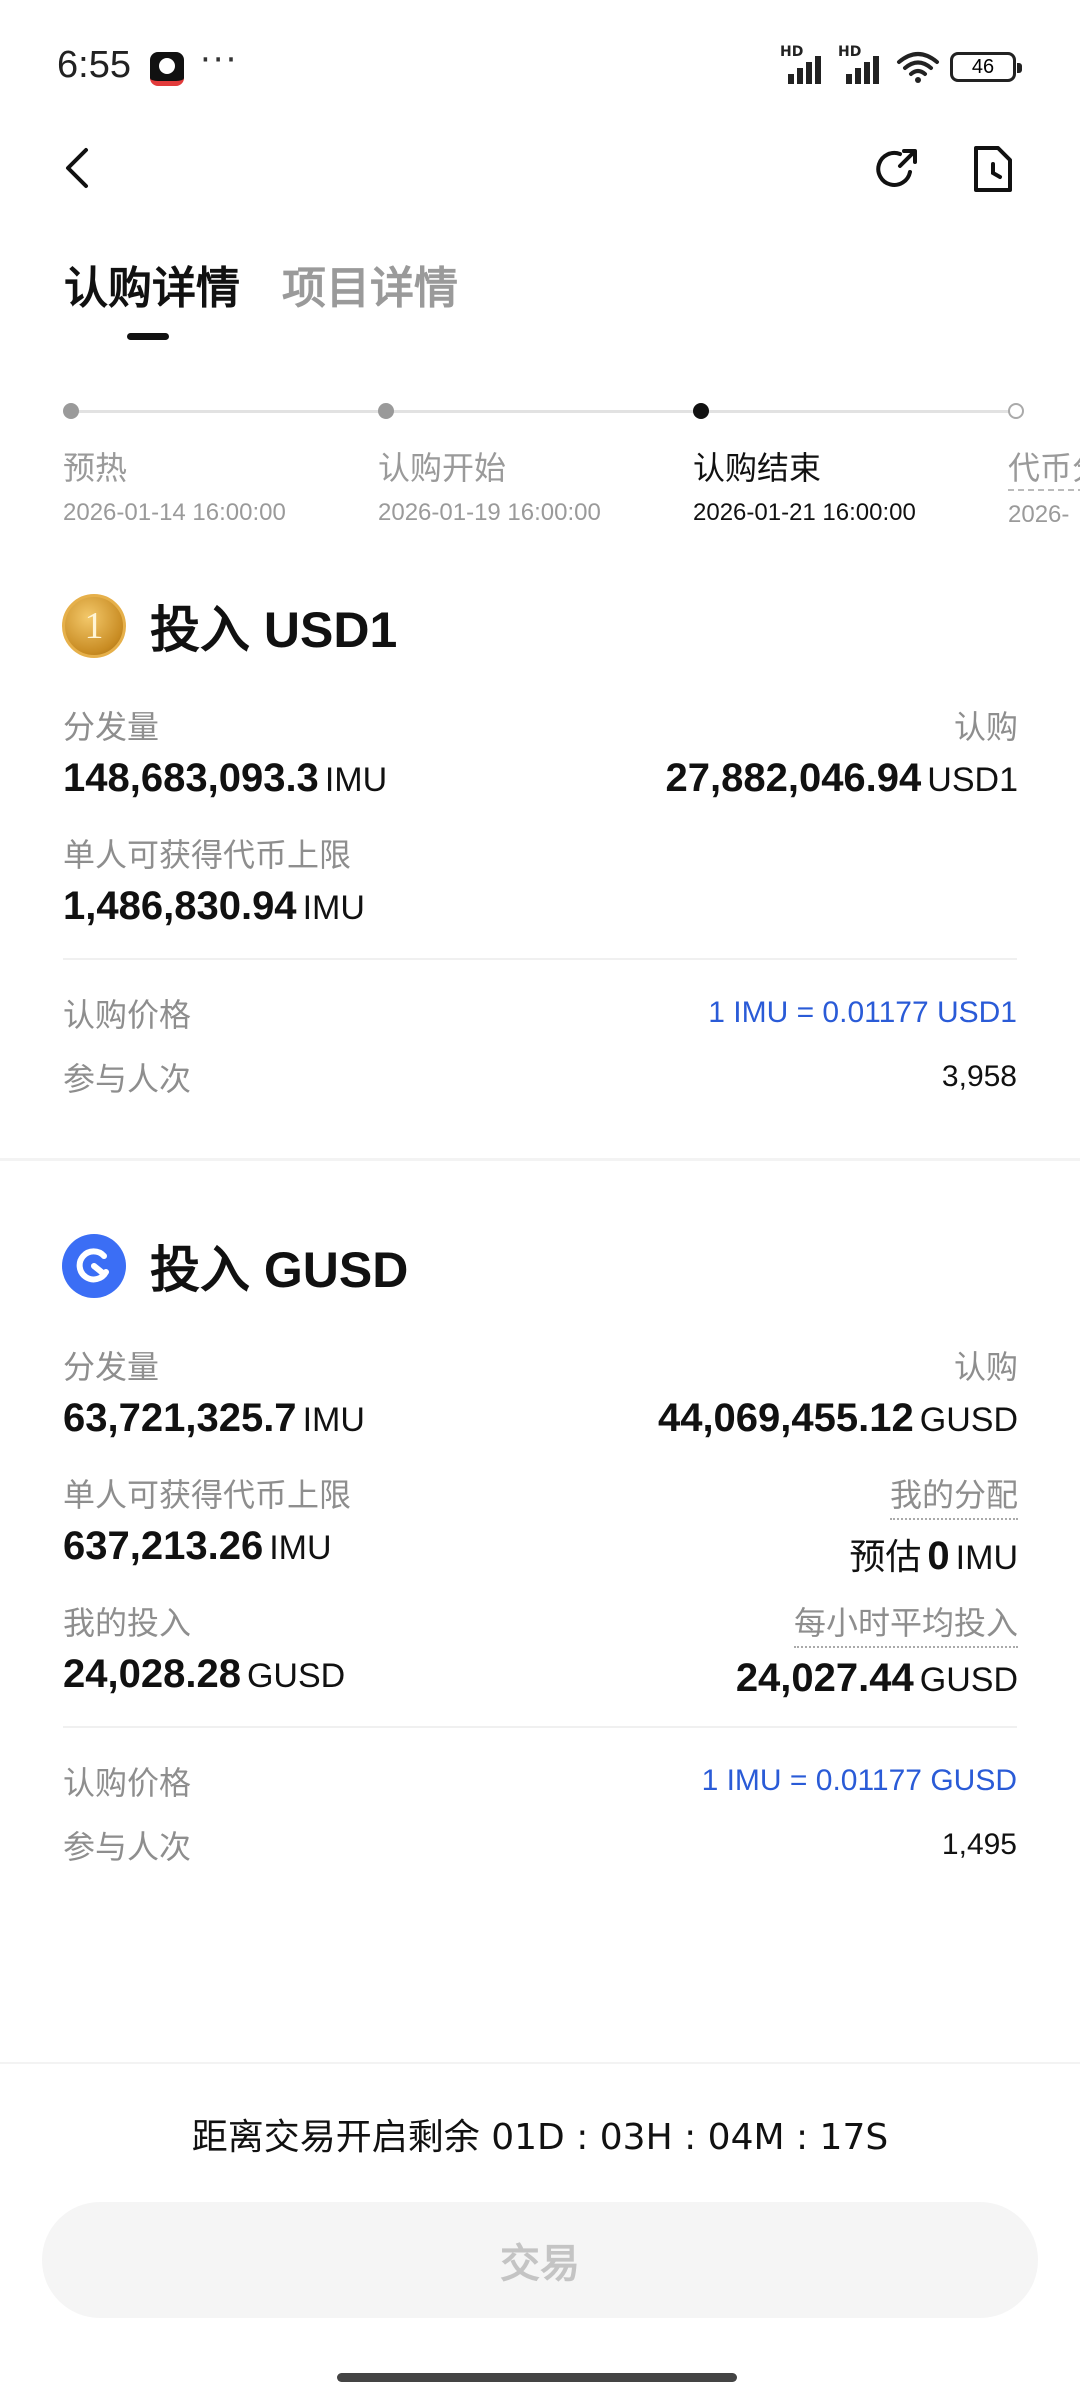  I want to click on per-user-cap: 单人可获得代币上限 1,486,830.94 IMU, so click(214, 882).